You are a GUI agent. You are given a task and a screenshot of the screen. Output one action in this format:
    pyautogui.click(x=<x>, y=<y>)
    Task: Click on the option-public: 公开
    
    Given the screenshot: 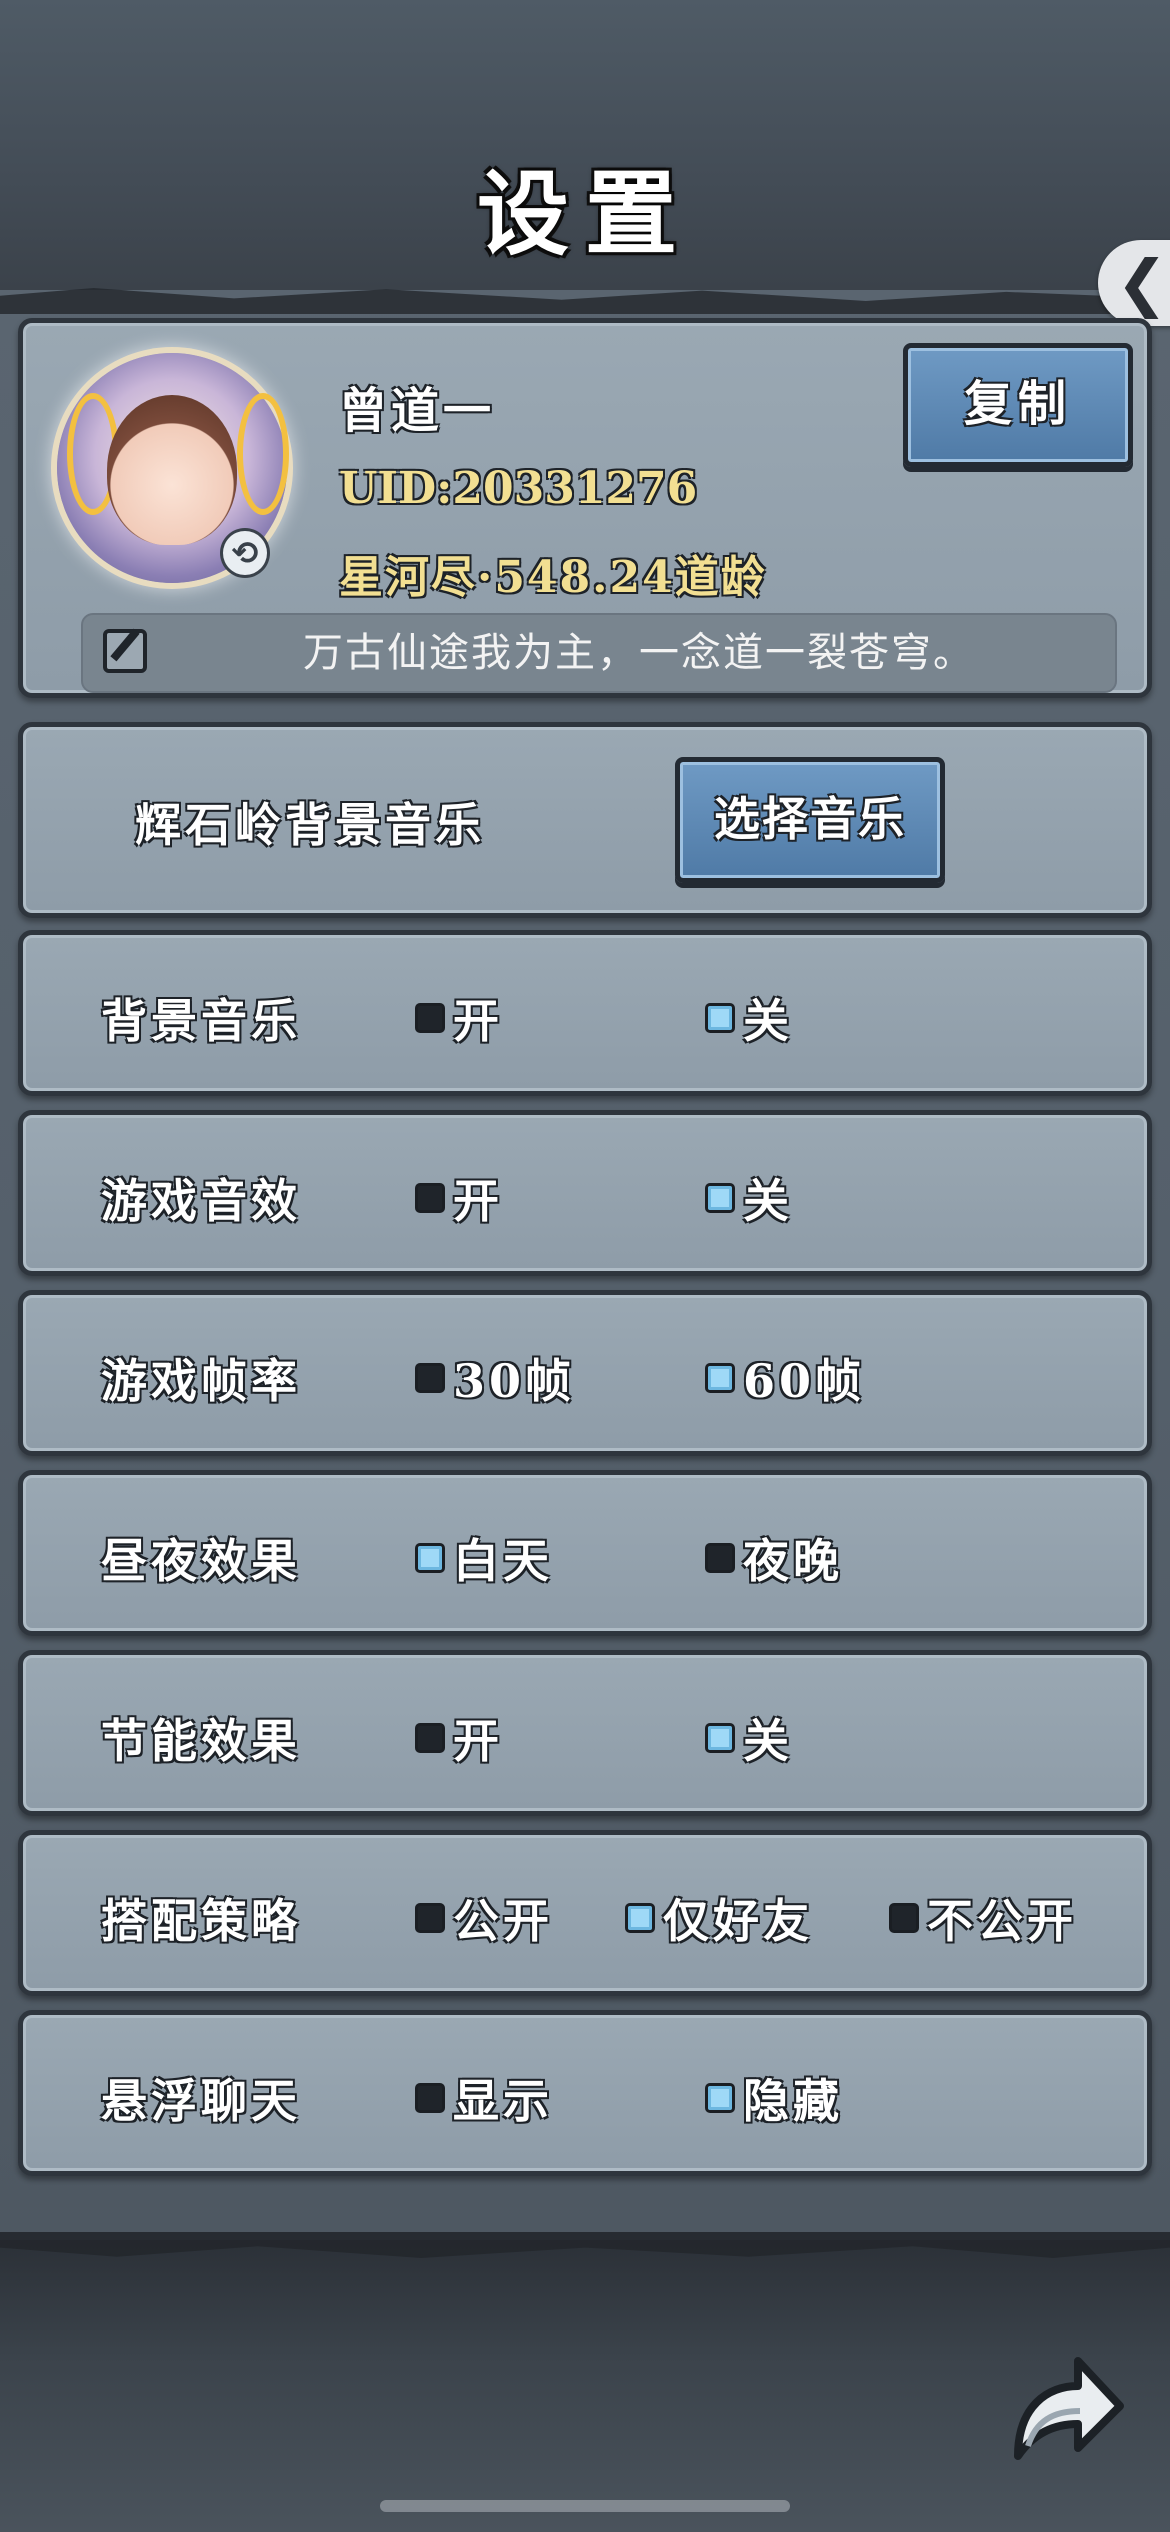 What is the action you would take?
    pyautogui.click(x=484, y=1918)
    